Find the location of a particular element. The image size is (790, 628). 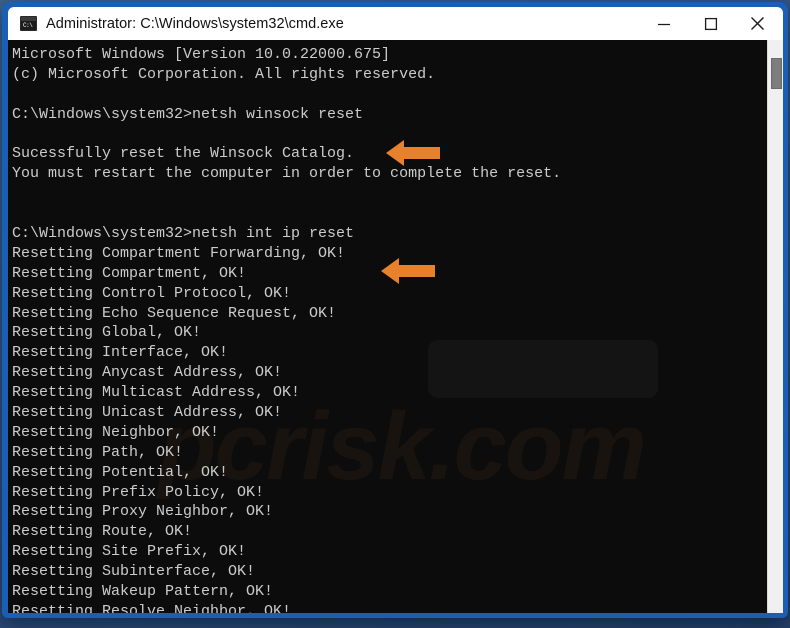

cmd-console-icon: C:\ is located at coordinates (28, 23).